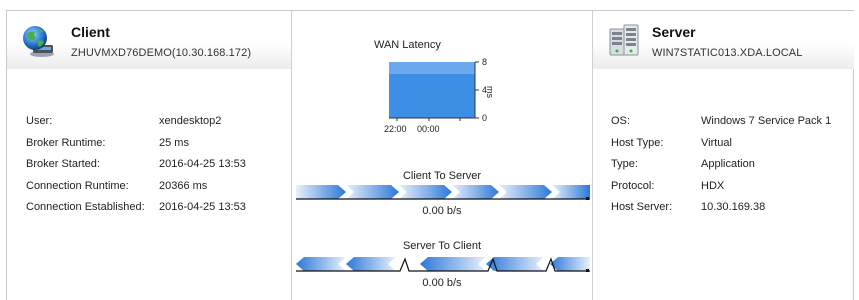 This screenshot has width=859, height=300. Describe the element at coordinates (620, 121) in the screenshot. I see `server-os-label: OS:` at that location.